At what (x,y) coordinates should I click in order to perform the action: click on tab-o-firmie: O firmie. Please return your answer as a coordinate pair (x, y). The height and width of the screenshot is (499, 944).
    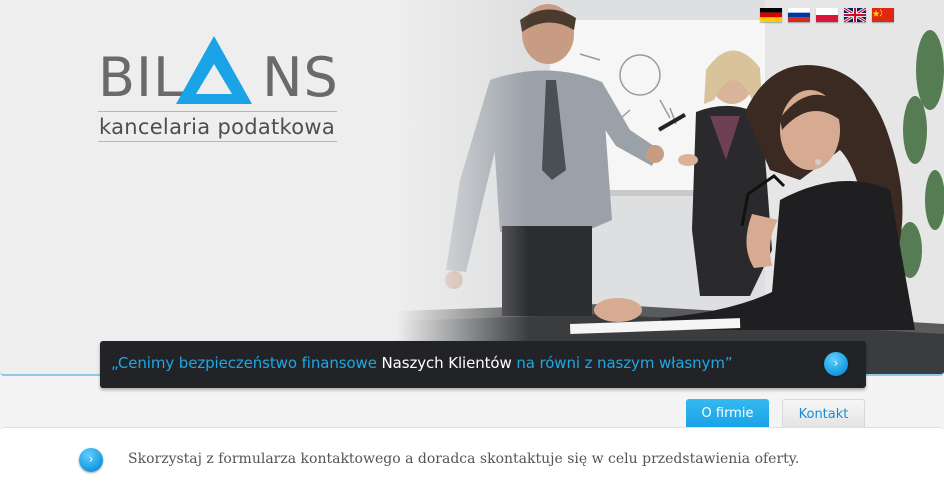
    Looking at the image, I should click on (727, 413).